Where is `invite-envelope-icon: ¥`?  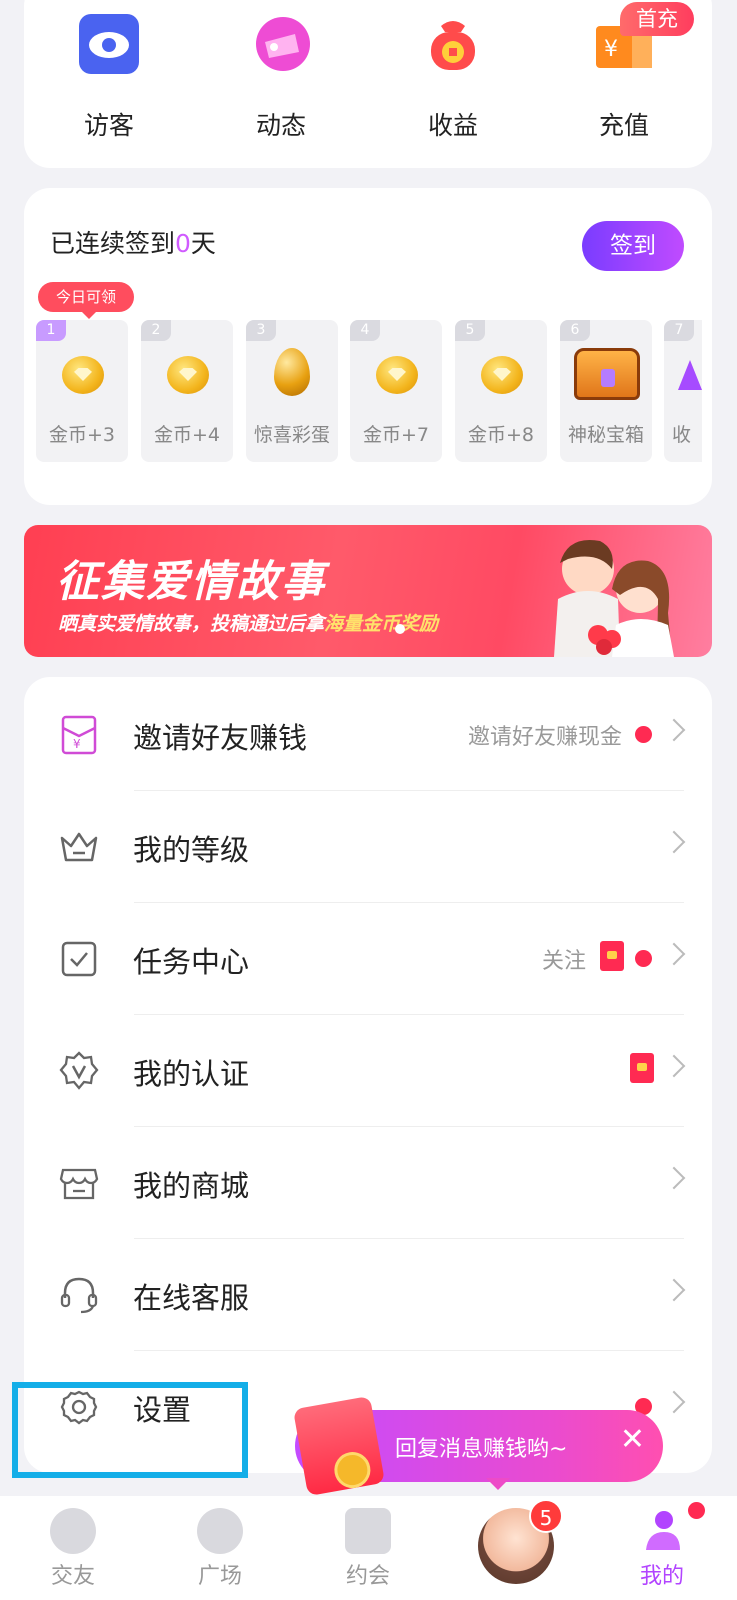
invite-envelope-icon: ¥ is located at coordinates (79, 735).